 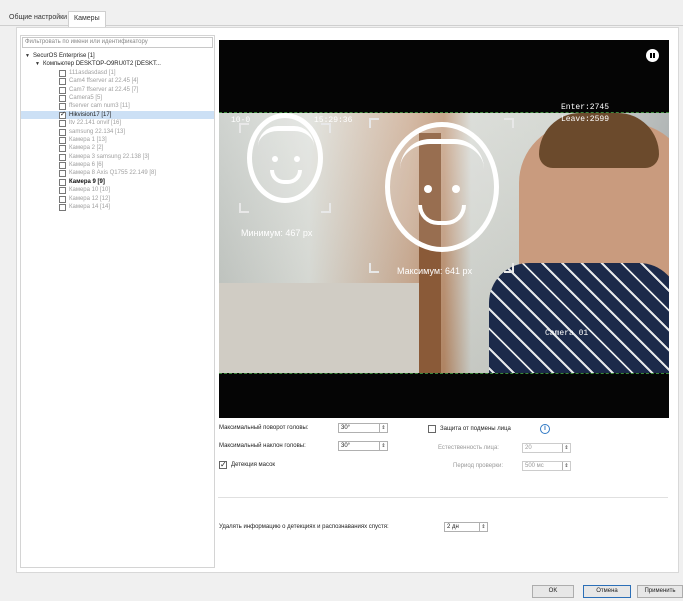 I want to click on mask-detection-label: Детекция масок, so click(x=253, y=465).